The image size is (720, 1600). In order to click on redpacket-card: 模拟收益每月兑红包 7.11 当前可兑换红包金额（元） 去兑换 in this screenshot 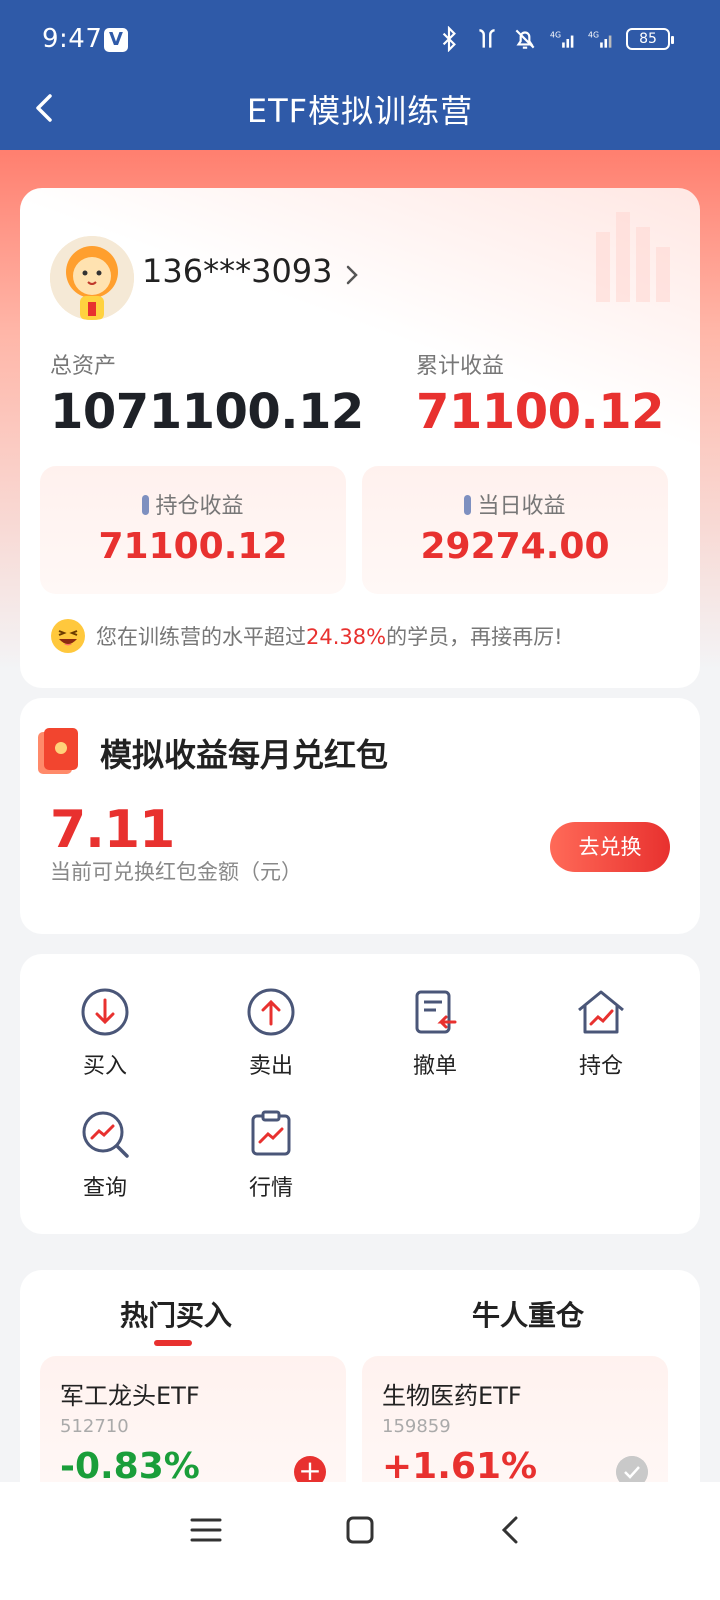, I will do `click(360, 816)`.